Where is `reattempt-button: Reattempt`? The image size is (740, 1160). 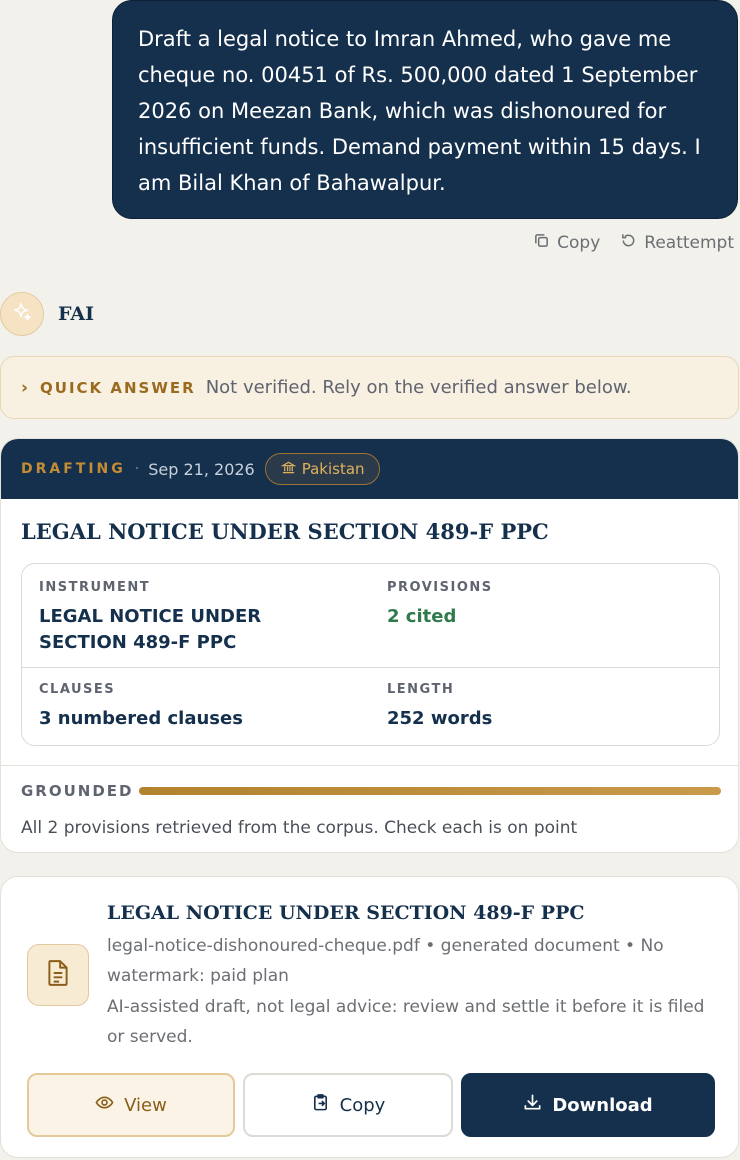
reattempt-button: Reattempt is located at coordinates (677, 243).